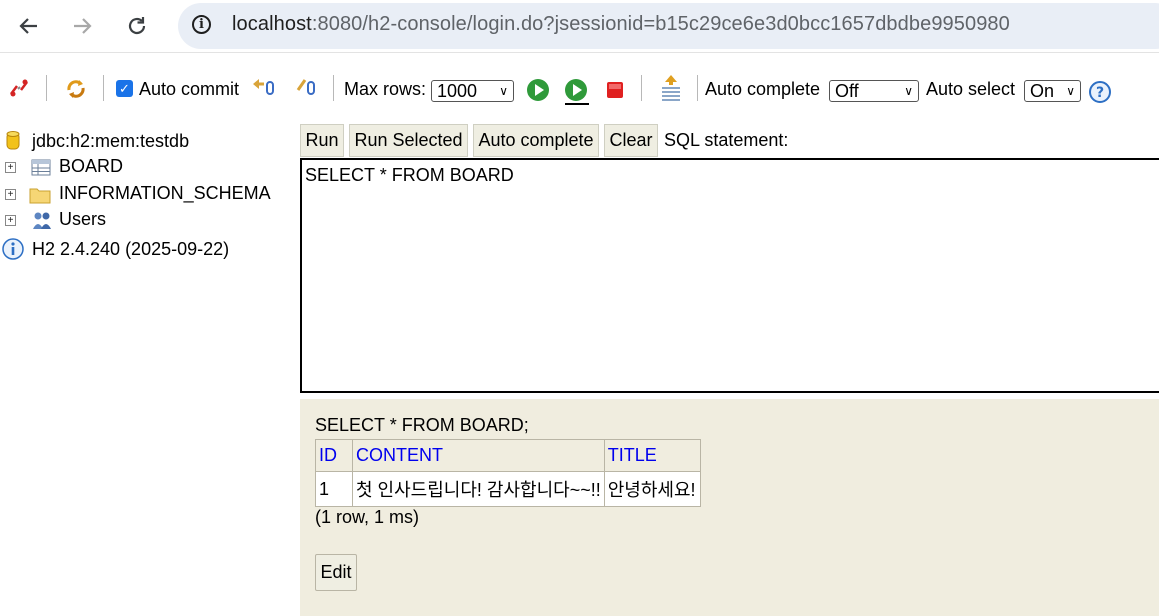 Image resolution: width=1159 pixels, height=616 pixels. I want to click on stop-icon, so click(615, 90).